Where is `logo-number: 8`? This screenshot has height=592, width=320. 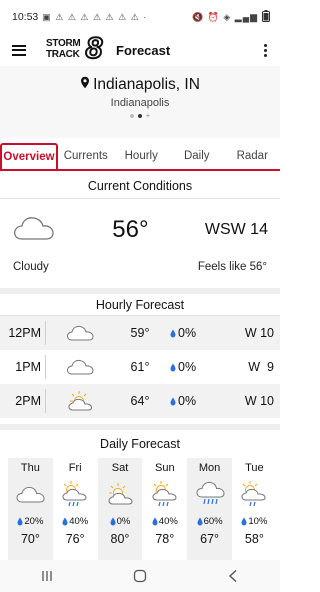
logo-number: 8 is located at coordinates (94, 49).